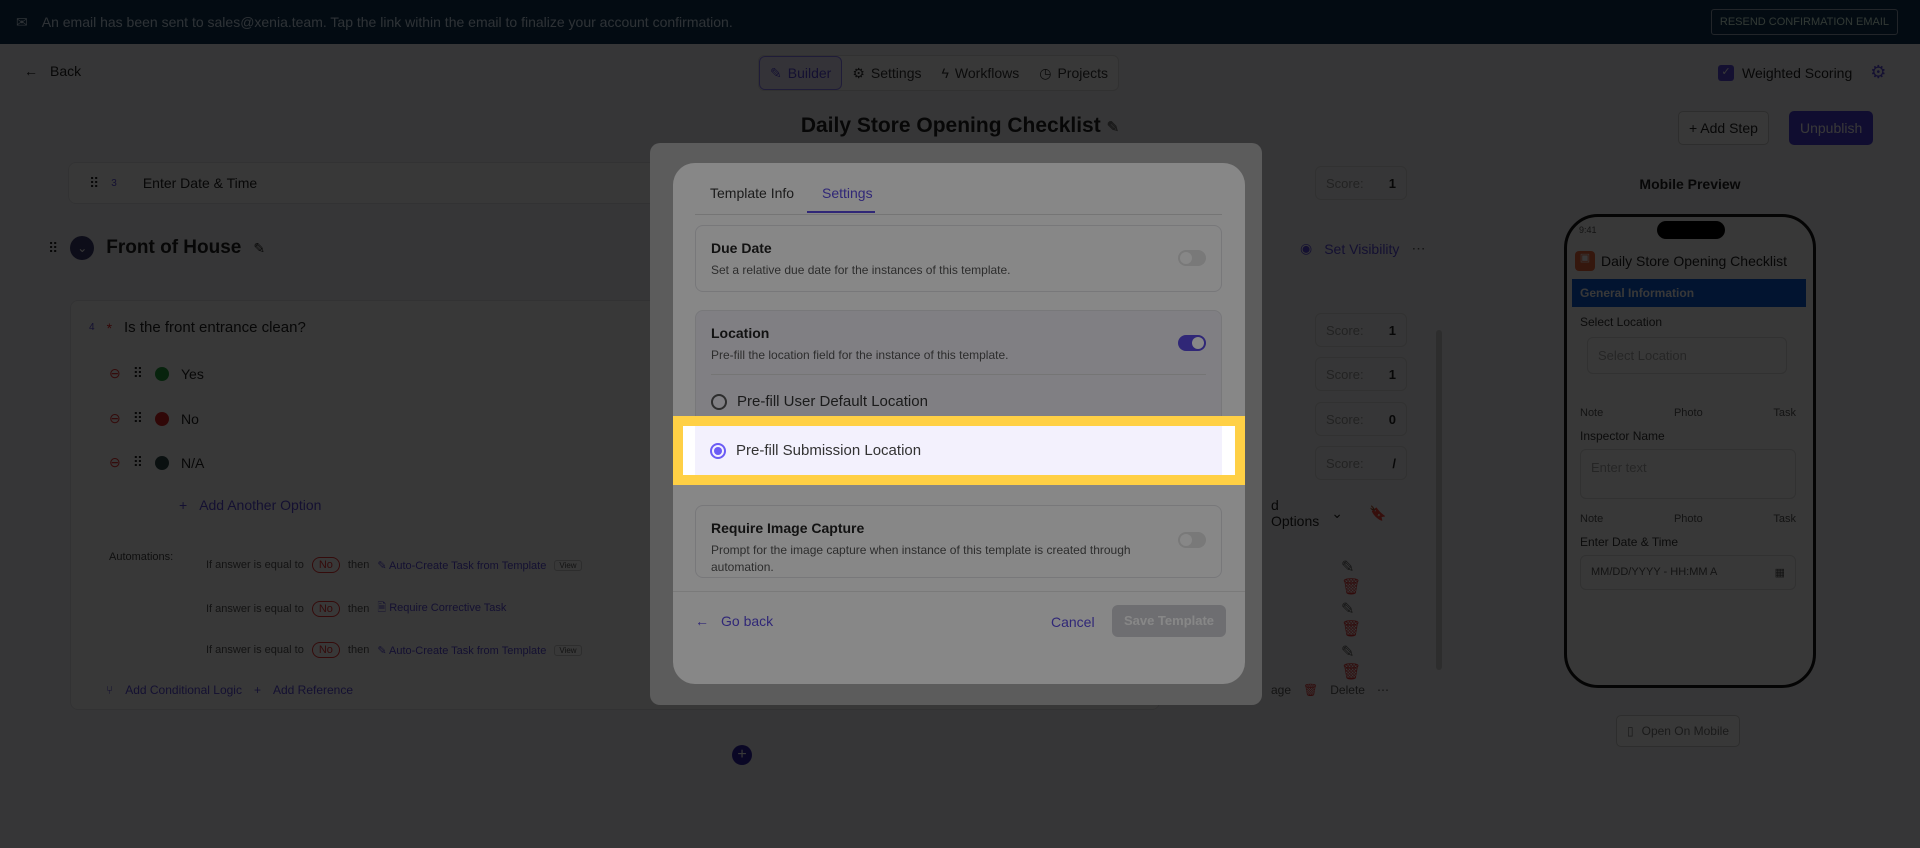 The width and height of the screenshot is (1920, 848). I want to click on option-row: ⊖ ⠿ N/A, so click(156, 462).